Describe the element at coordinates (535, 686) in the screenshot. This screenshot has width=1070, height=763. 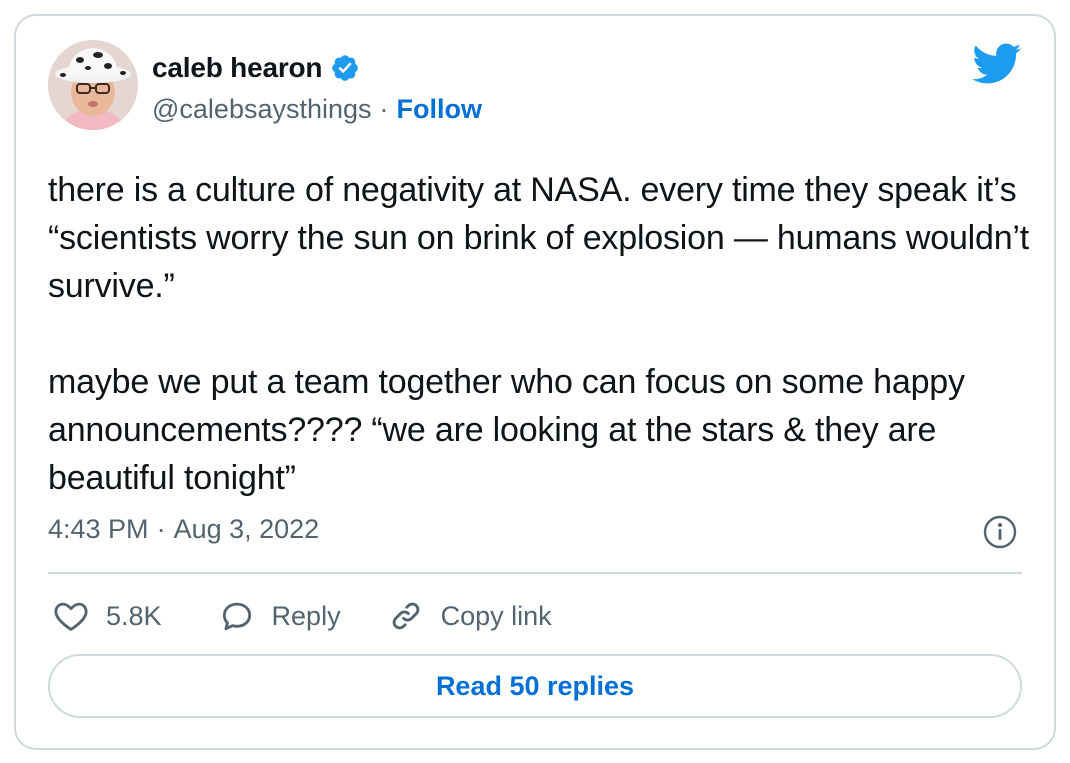
I see `read-replies-button: Read 50 replies` at that location.